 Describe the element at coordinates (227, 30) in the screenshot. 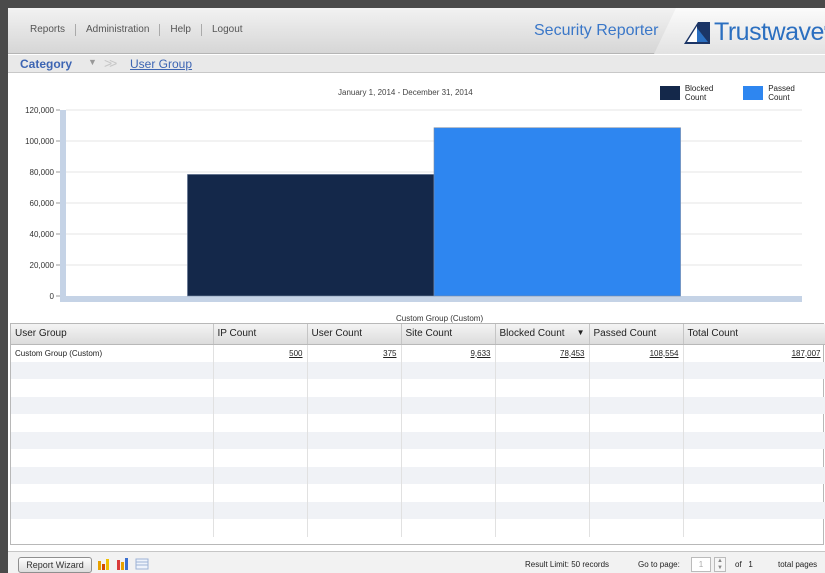

I see `nav-logout: Logout` at that location.